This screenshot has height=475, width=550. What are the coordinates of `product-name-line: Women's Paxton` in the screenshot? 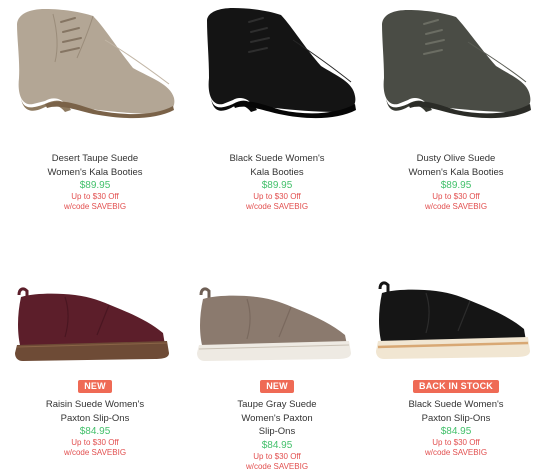 It's located at (277, 418).